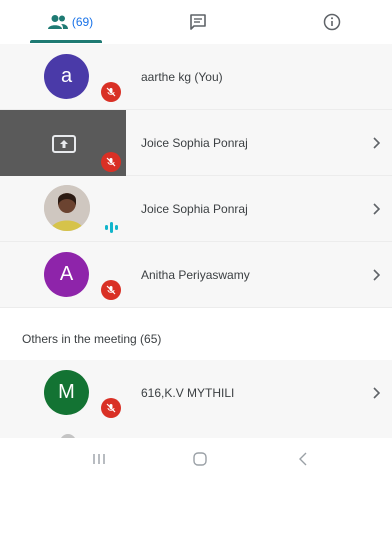  I want to click on people-count: (69), so click(82, 22).